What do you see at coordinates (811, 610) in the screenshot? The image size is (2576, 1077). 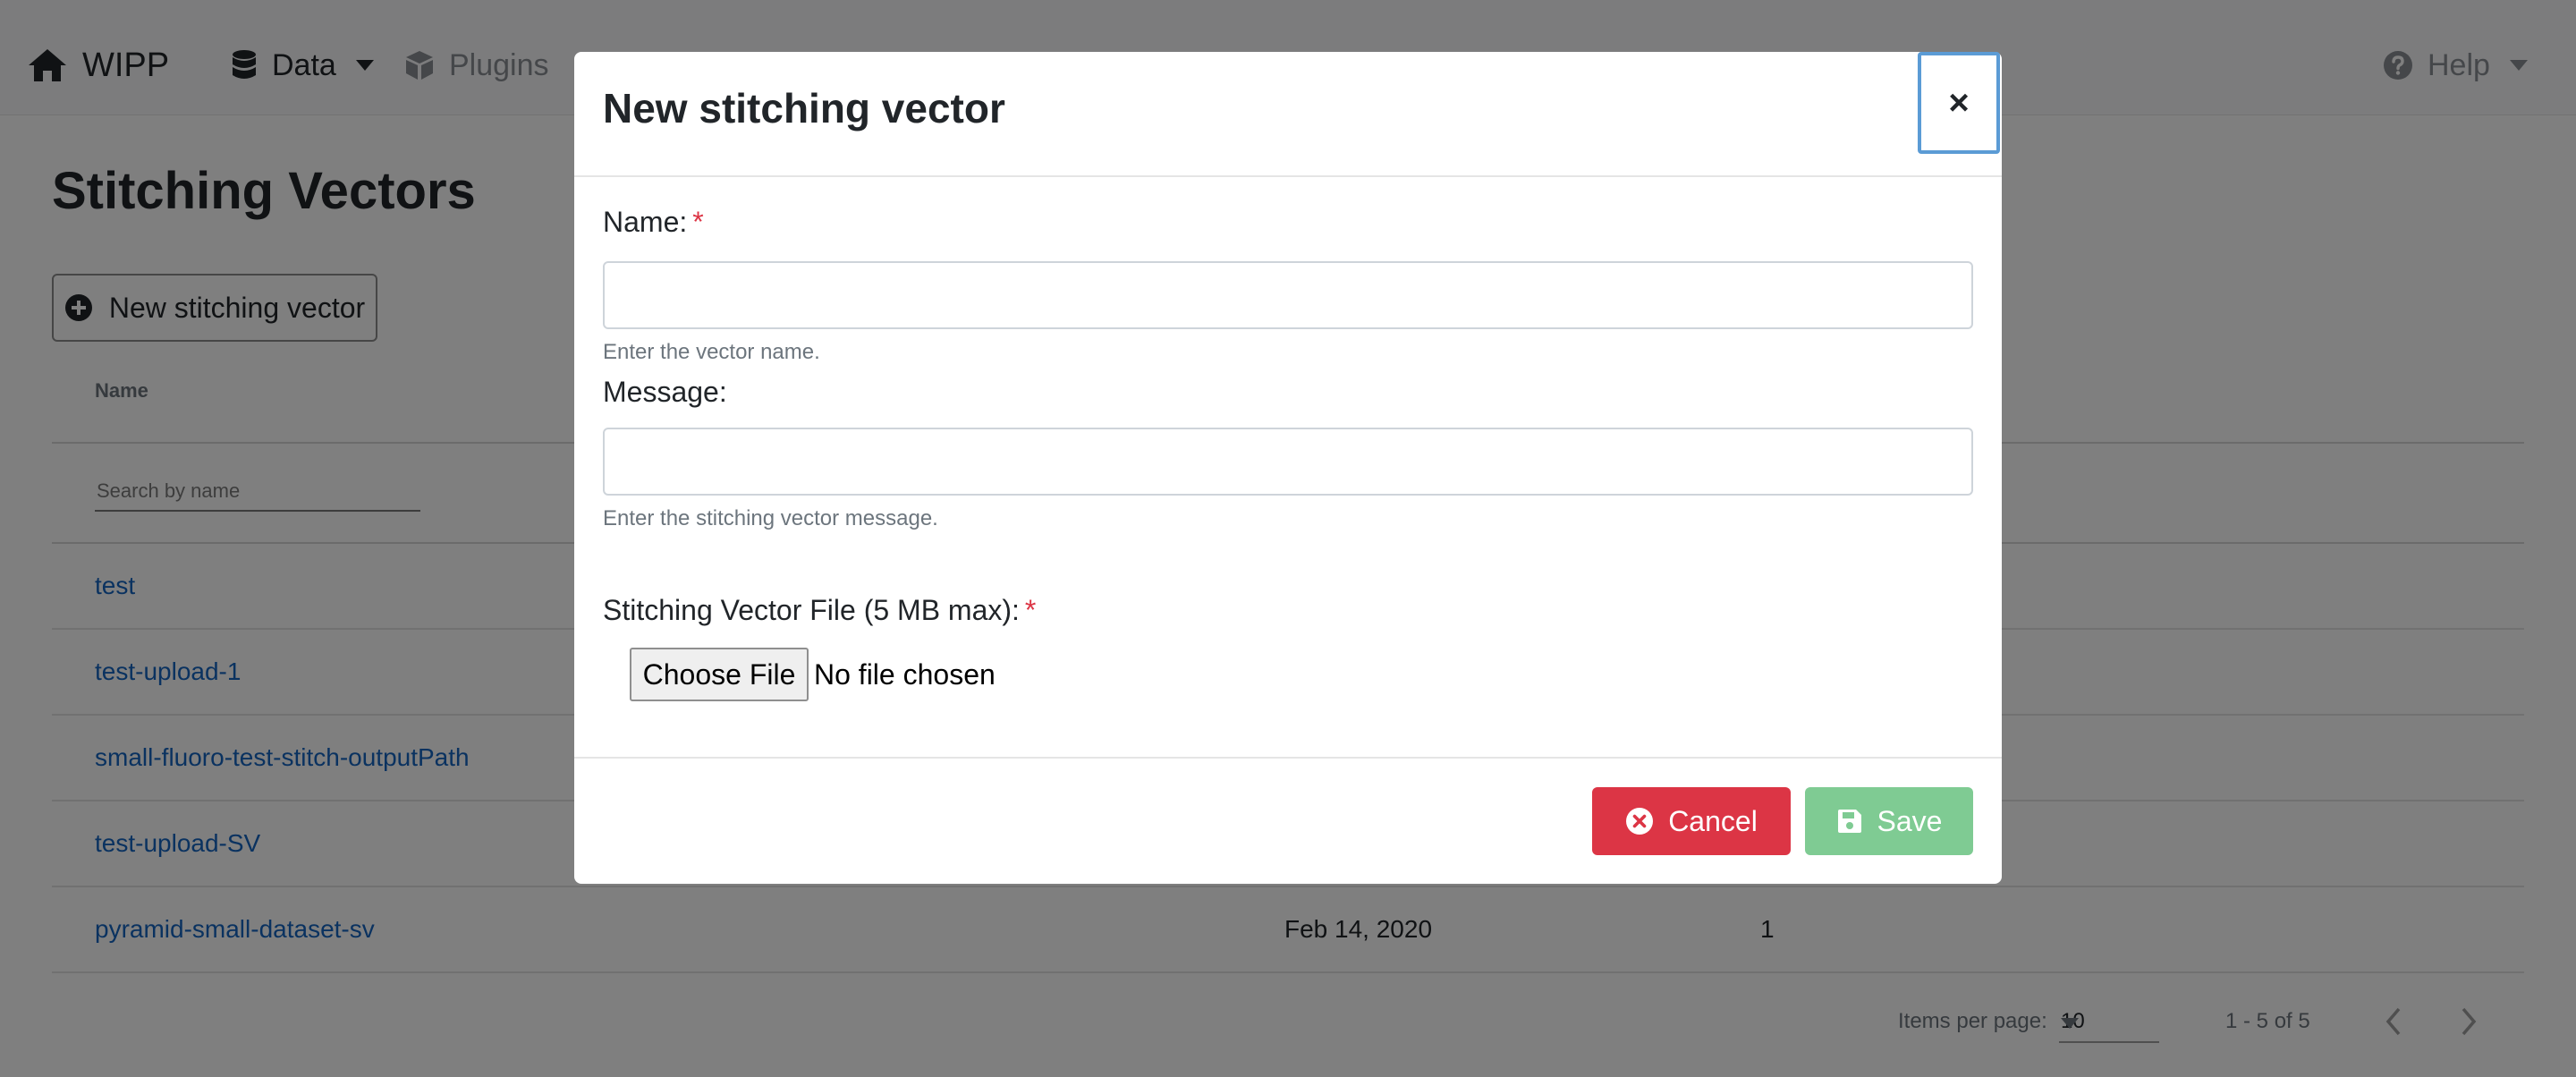 I see `file-label-text: Stitching Vector File (5 MB max):` at bounding box center [811, 610].